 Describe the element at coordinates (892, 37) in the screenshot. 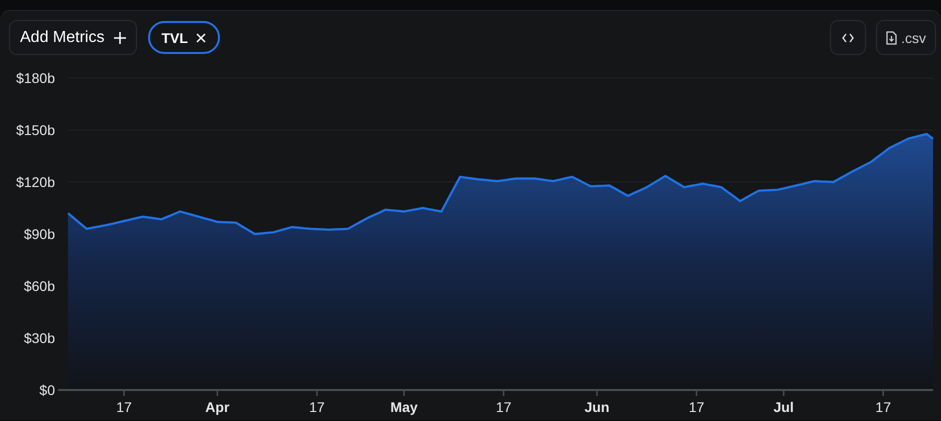

I see `file-download-icon` at that location.